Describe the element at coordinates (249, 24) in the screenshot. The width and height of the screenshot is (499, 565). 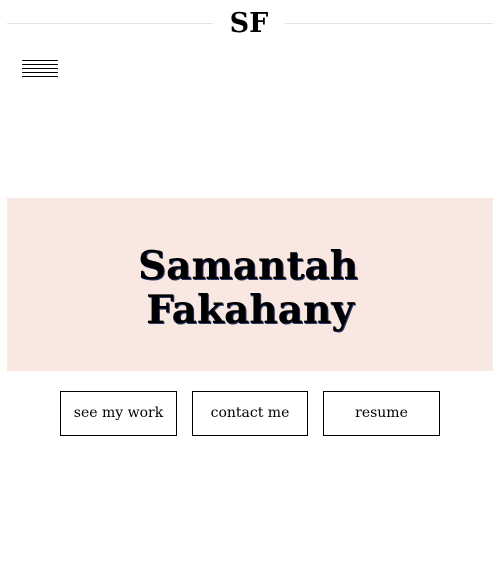
I see `site-logo: SF` at that location.